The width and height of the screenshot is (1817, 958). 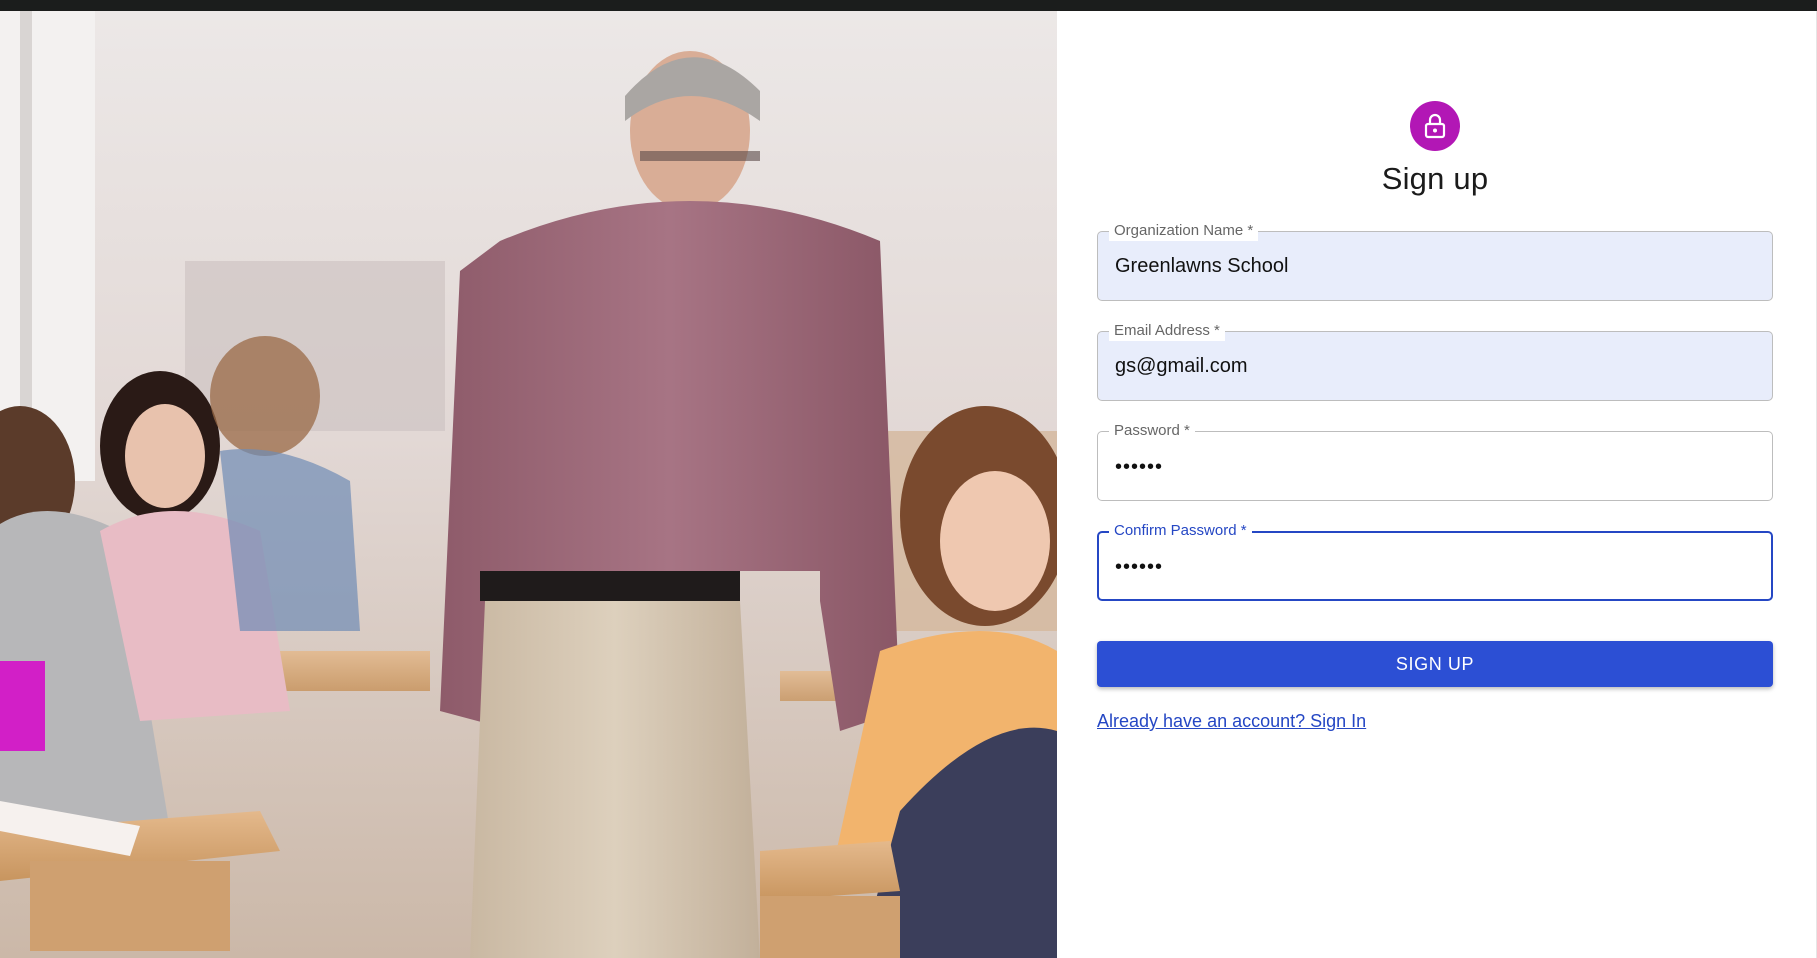 What do you see at coordinates (1435, 561) in the screenshot?
I see `confirm-password-field: Confirm Password * ••••••` at bounding box center [1435, 561].